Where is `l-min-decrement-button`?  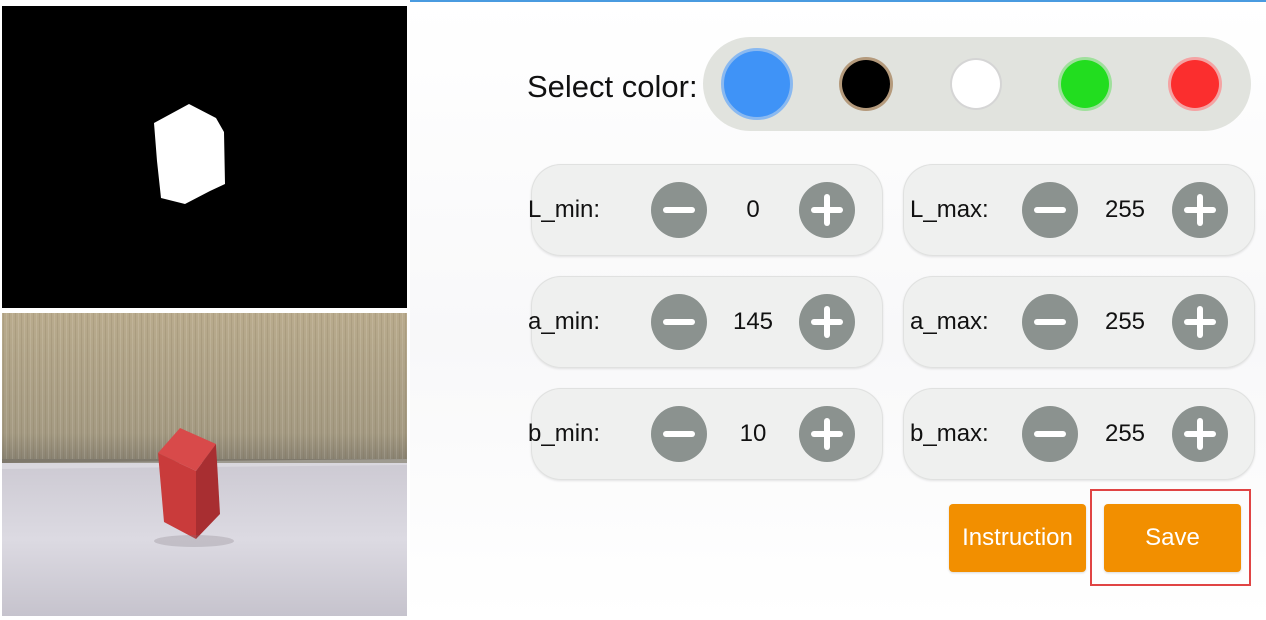
l-min-decrement-button is located at coordinates (679, 210).